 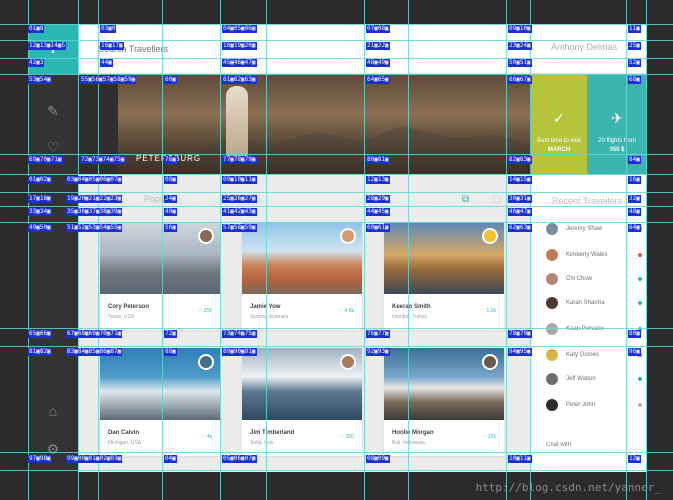 What do you see at coordinates (160, 199) in the screenshot?
I see `section-title: Popular` at bounding box center [160, 199].